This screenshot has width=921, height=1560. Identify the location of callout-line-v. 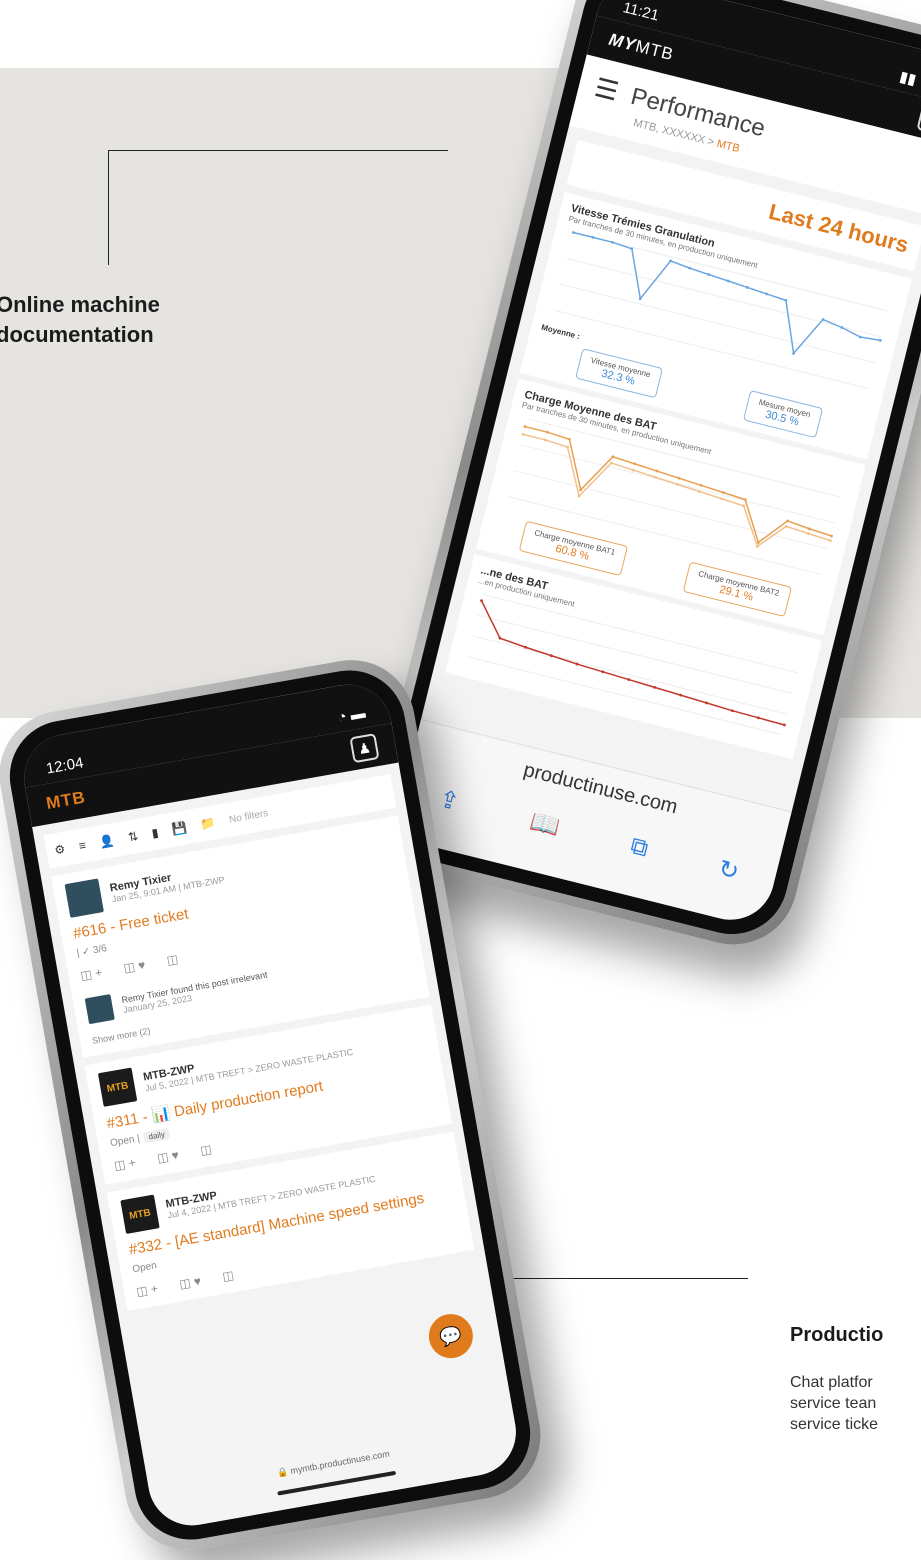
(108, 207).